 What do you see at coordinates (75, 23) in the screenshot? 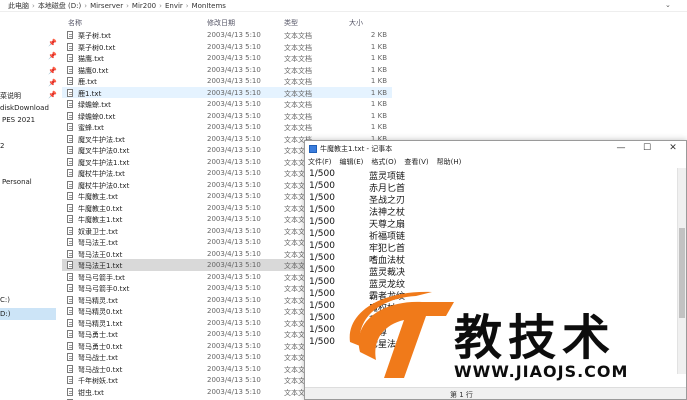
I see `column-header-name: 名称` at bounding box center [75, 23].